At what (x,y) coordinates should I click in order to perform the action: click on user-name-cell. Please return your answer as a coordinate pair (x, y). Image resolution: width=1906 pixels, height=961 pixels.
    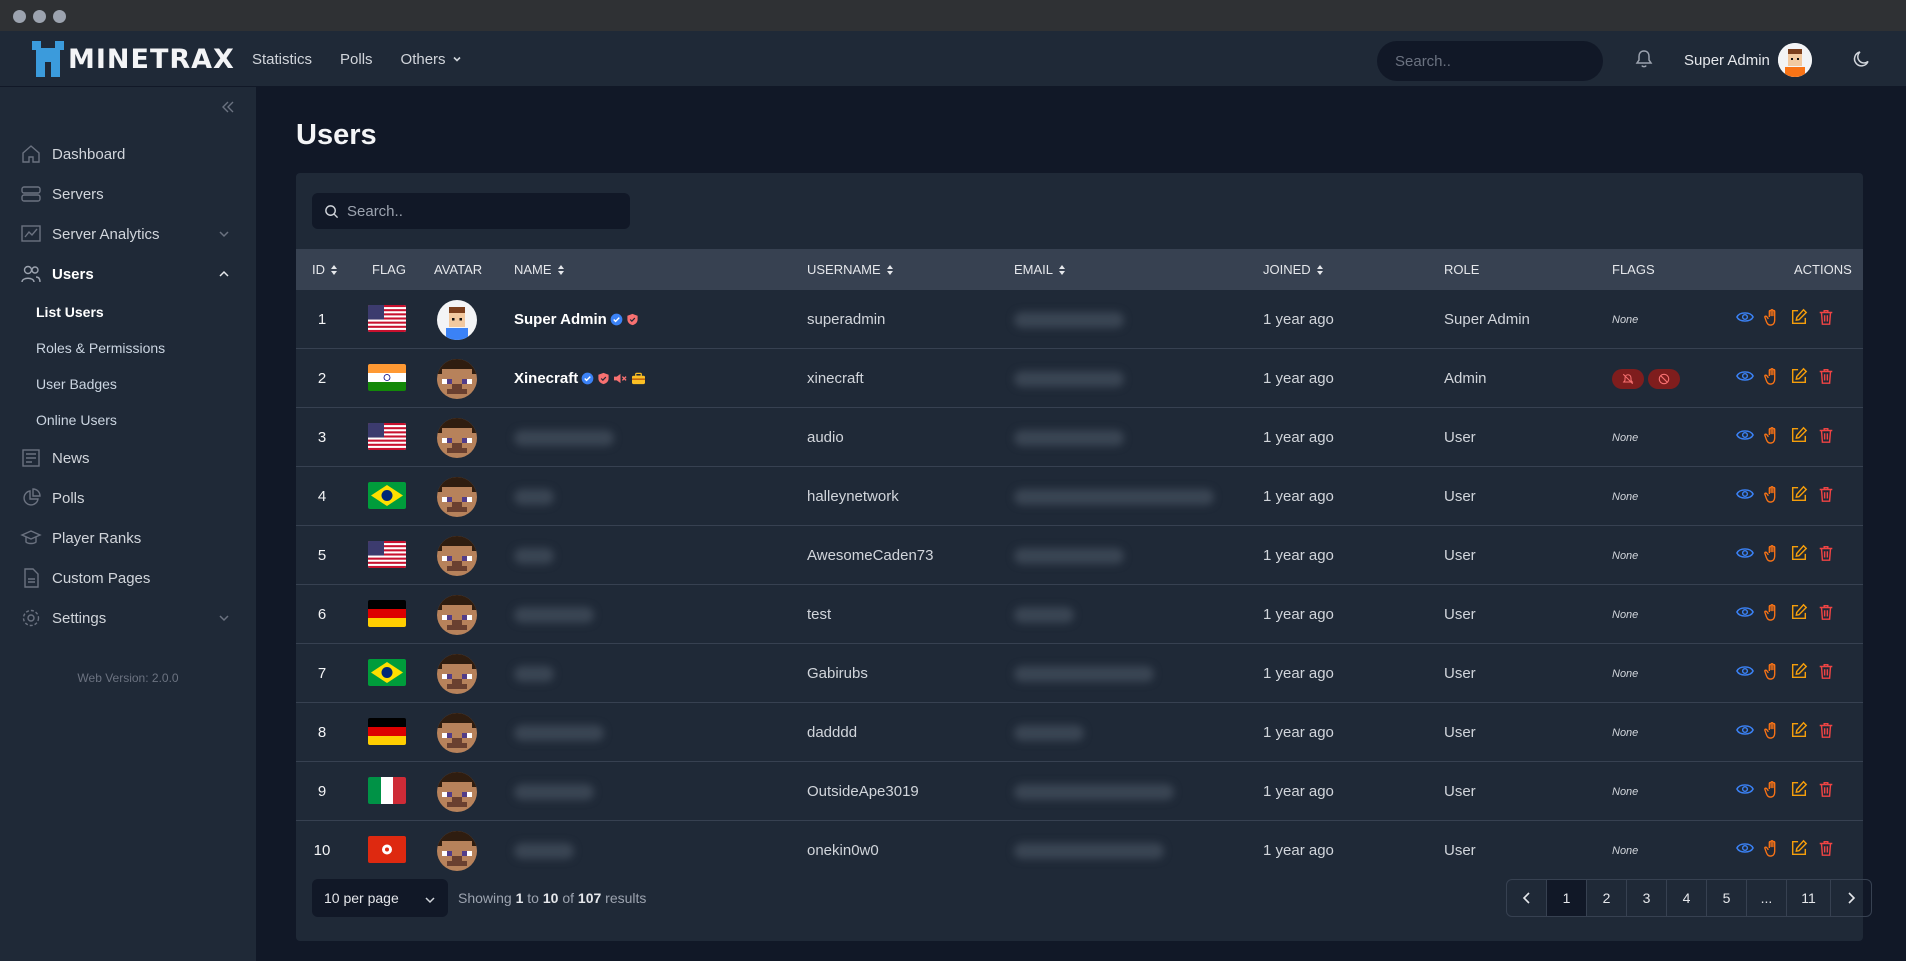
    Looking at the image, I should click on (564, 437).